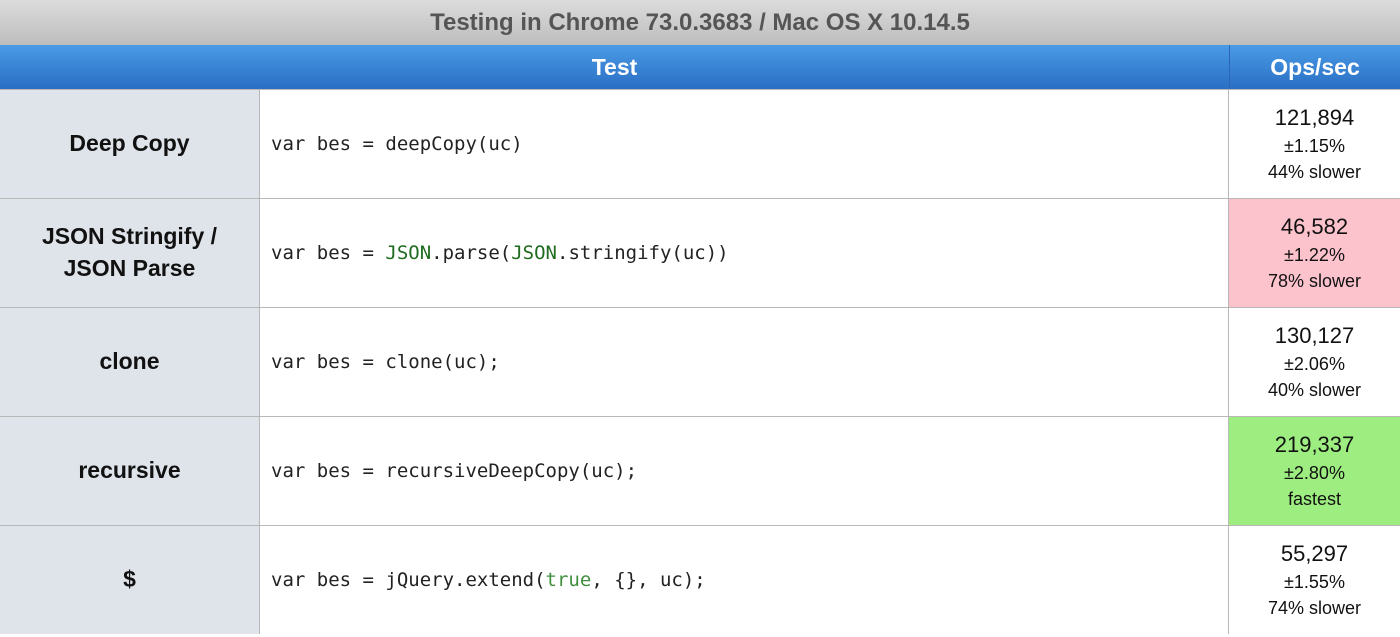 The height and width of the screenshot is (637, 1400). Describe the element at coordinates (130, 144) in the screenshot. I see `test-name: Deep Copy` at that location.